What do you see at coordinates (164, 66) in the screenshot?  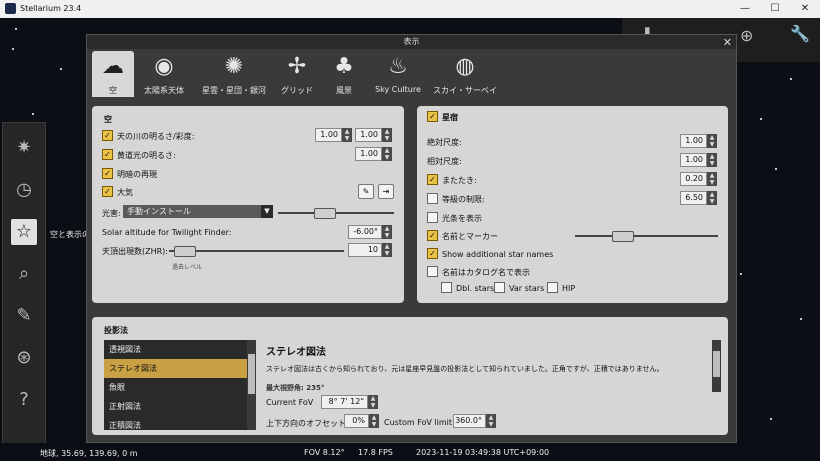 I see `planet-icon: ◉` at bounding box center [164, 66].